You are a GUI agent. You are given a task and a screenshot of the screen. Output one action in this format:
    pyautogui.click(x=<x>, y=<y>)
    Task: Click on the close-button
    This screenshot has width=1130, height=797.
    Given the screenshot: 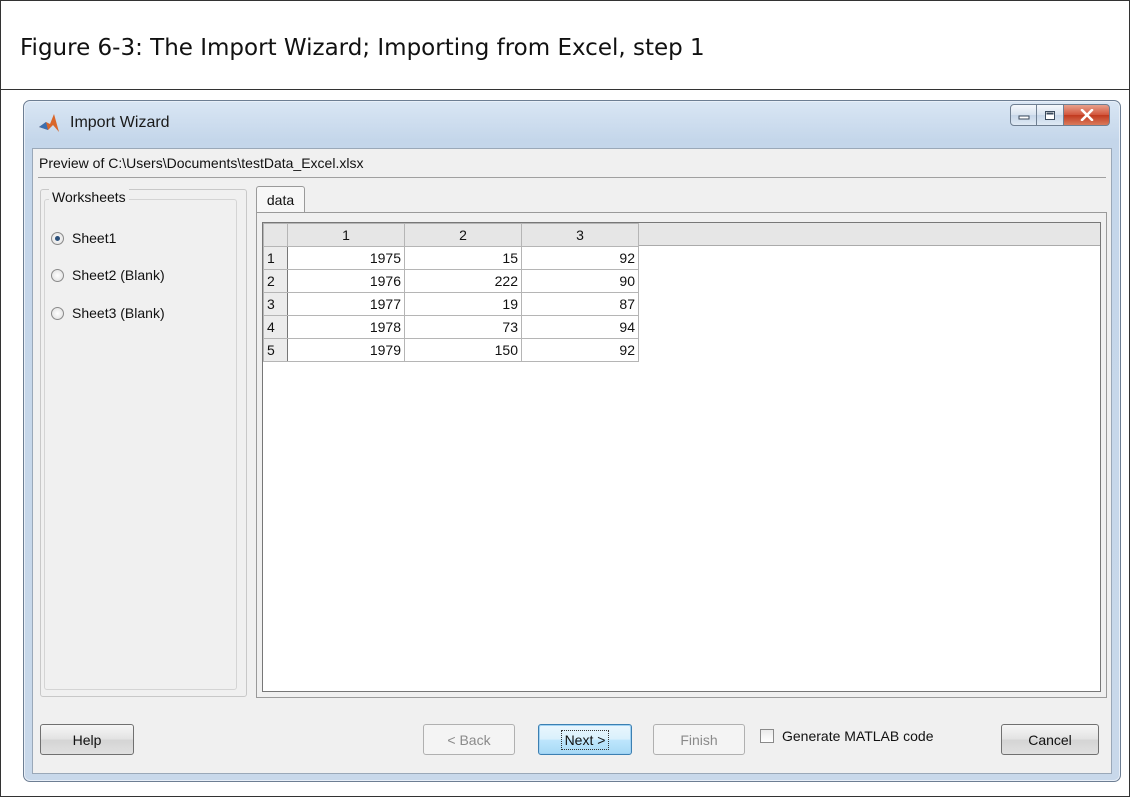 What is the action you would take?
    pyautogui.click(x=1087, y=115)
    